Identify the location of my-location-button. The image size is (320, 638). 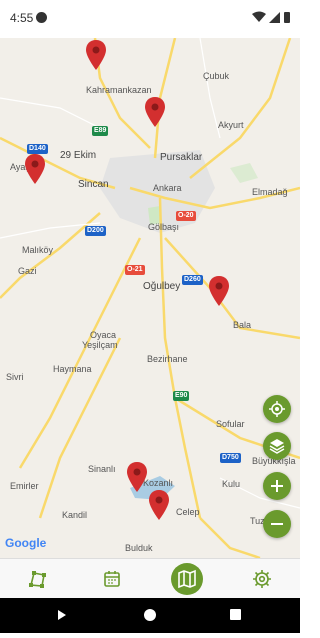
(277, 409).